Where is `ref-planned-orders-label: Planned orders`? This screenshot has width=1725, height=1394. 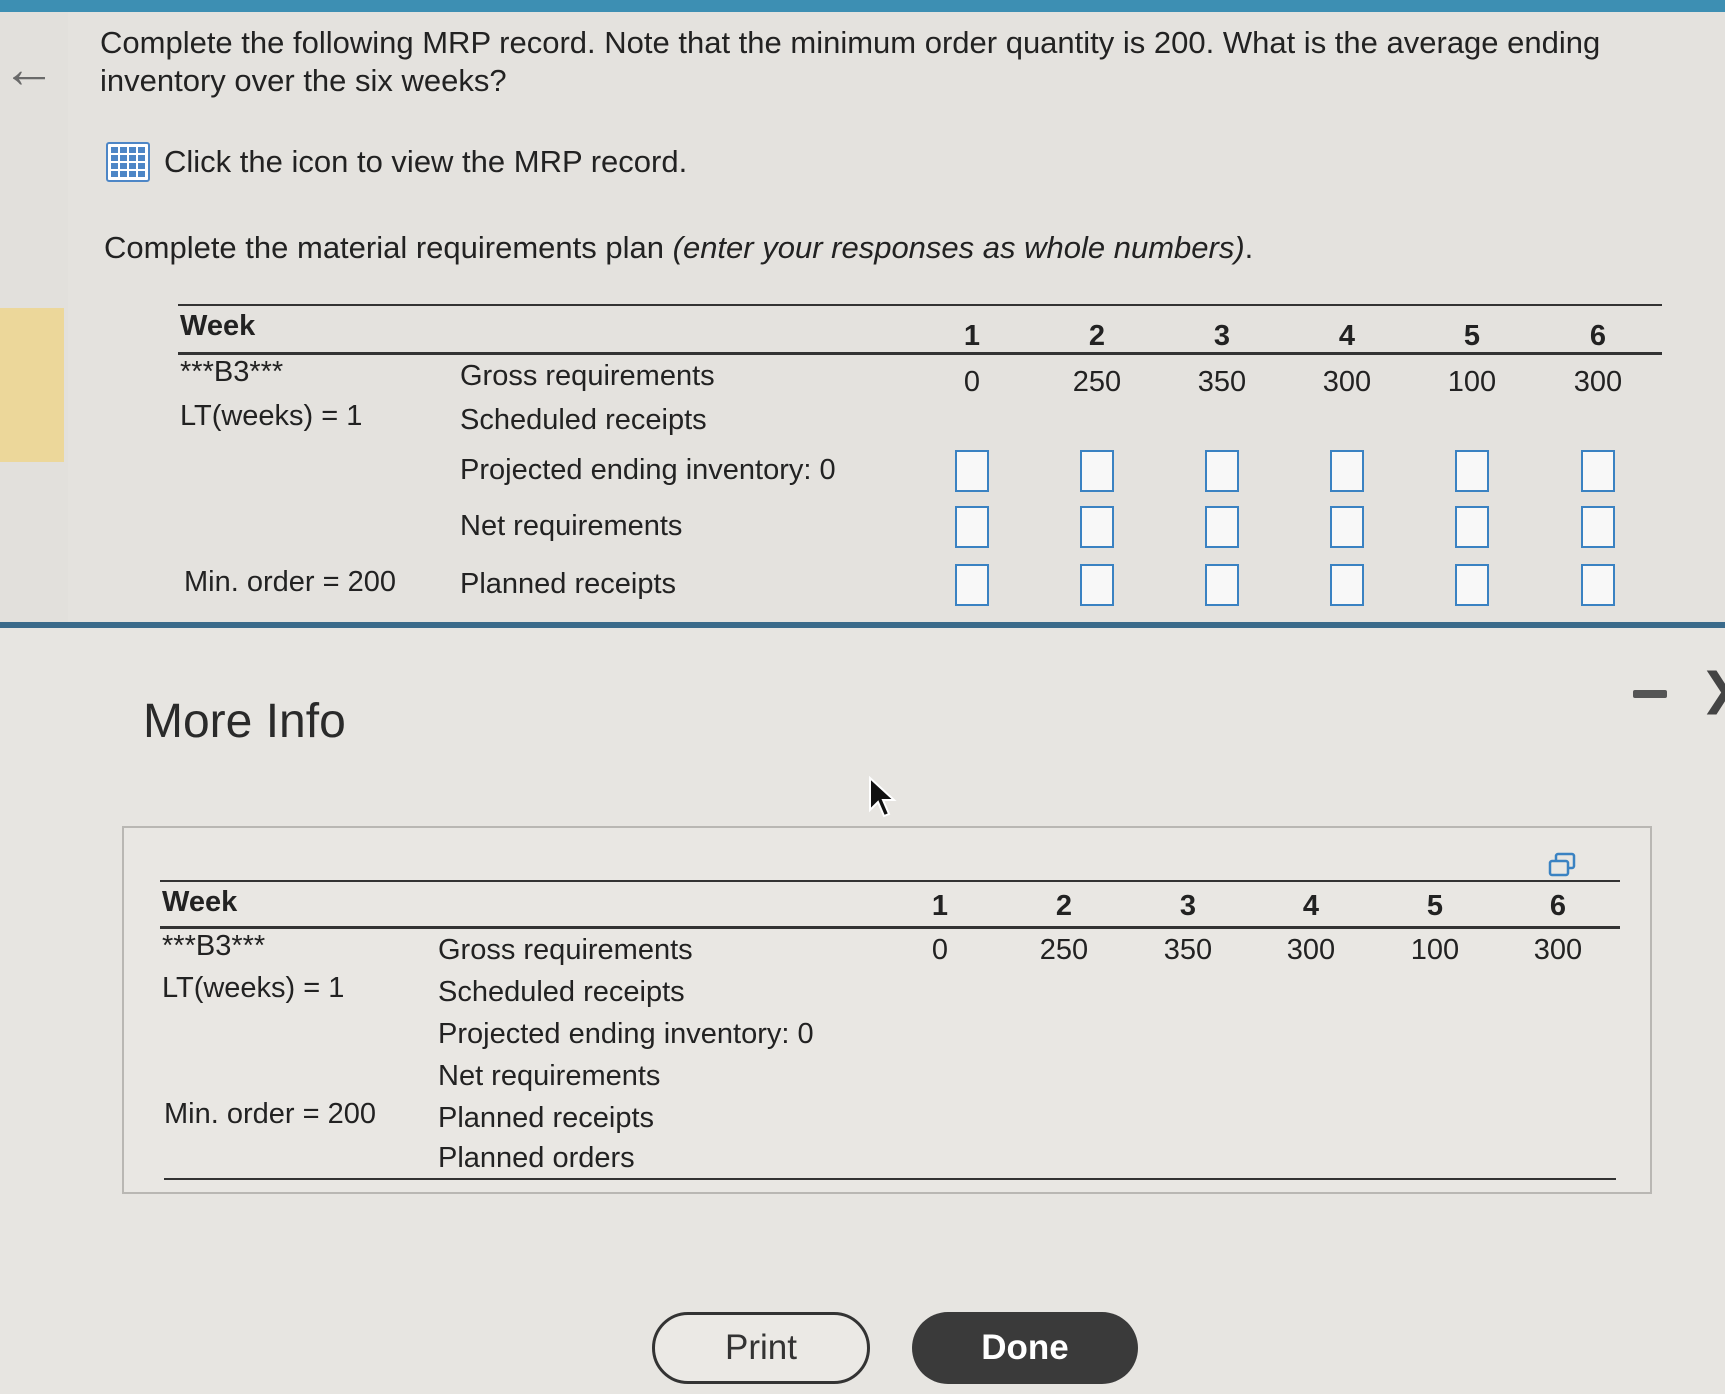
ref-planned-orders-label: Planned orders is located at coordinates (536, 1158).